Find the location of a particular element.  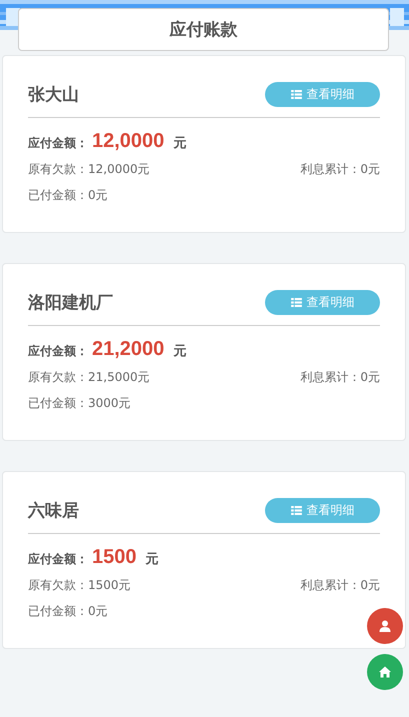

account-name: 六味居 is located at coordinates (53, 511).